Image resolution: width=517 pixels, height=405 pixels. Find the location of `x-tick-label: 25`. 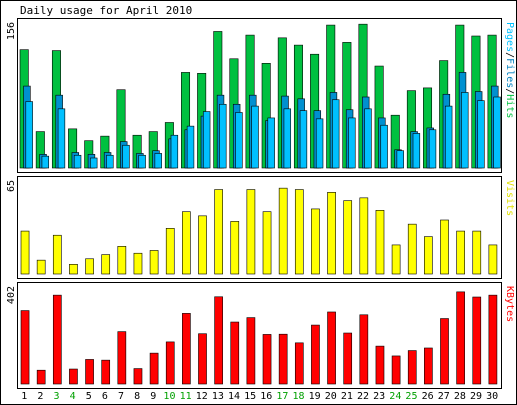

x-tick-label: 25 is located at coordinates (411, 396).